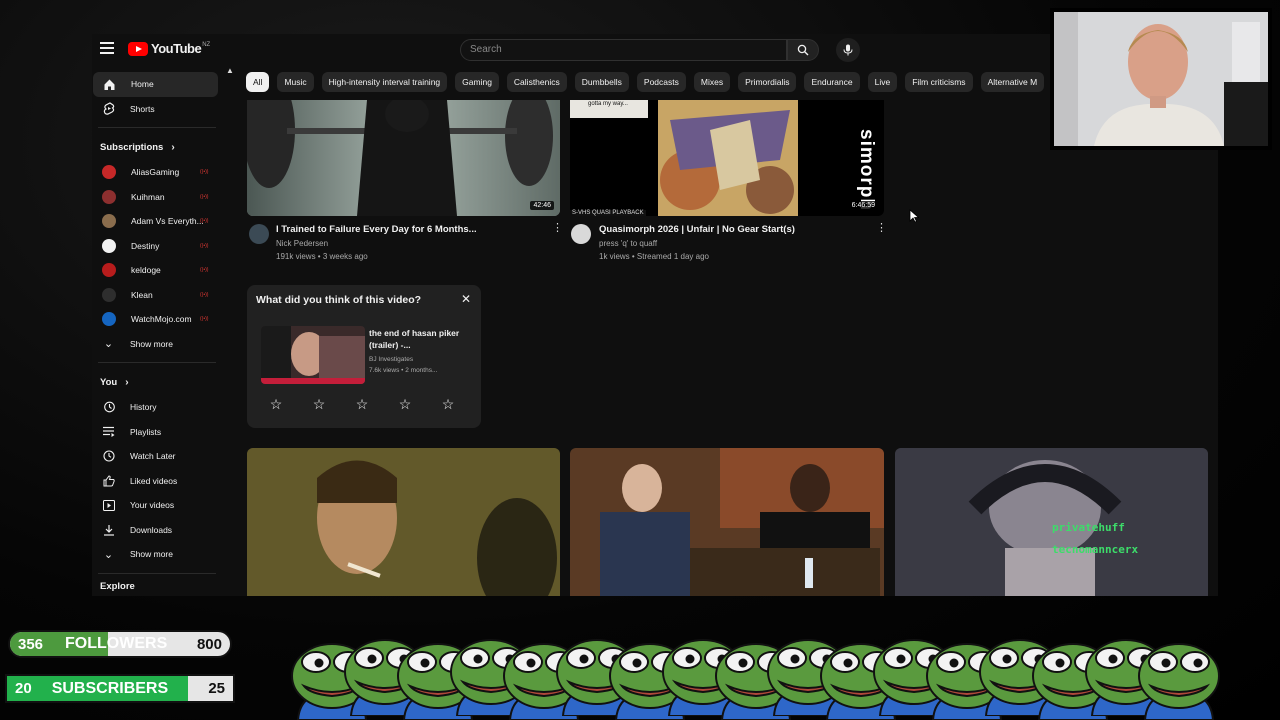 The width and height of the screenshot is (1280, 720). Describe the element at coordinates (157, 172) in the screenshot. I see `sidebar-item-subscription: AliasGaming ((•))` at that location.